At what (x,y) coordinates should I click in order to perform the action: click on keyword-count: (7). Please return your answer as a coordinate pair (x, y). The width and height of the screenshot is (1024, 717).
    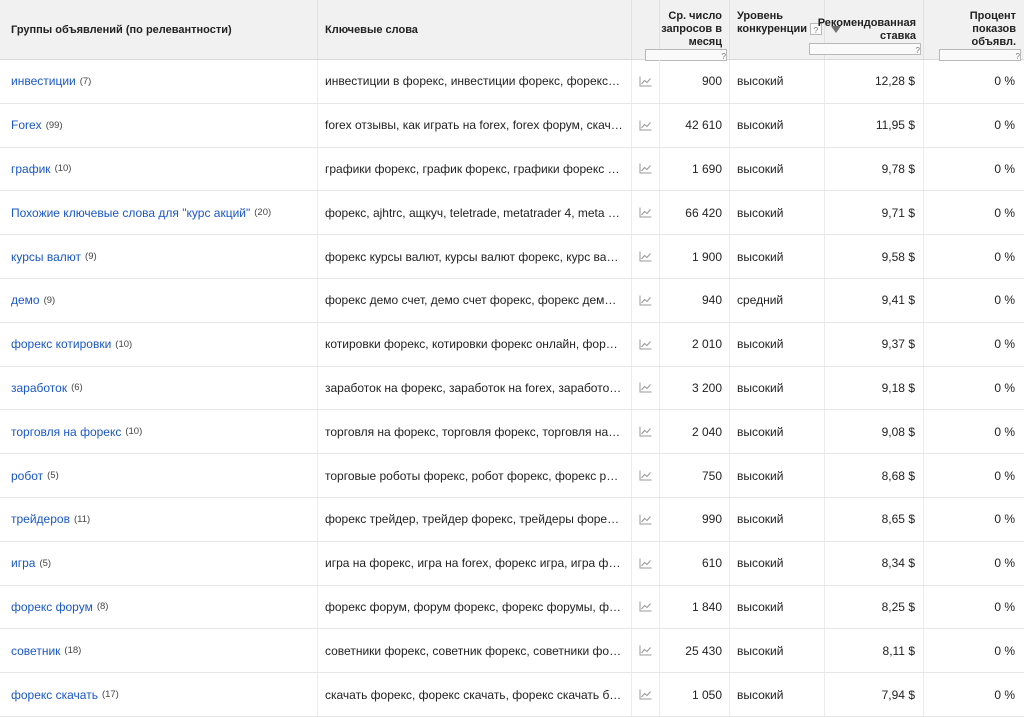
    Looking at the image, I should click on (85, 81).